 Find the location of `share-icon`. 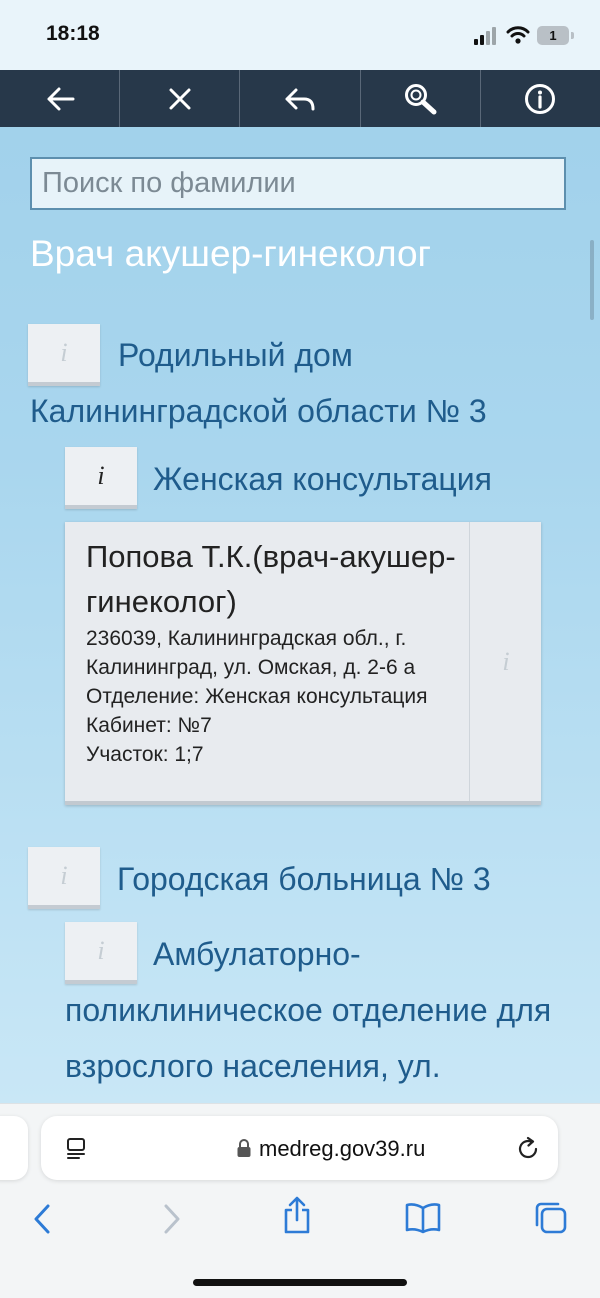

share-icon is located at coordinates (297, 1216).